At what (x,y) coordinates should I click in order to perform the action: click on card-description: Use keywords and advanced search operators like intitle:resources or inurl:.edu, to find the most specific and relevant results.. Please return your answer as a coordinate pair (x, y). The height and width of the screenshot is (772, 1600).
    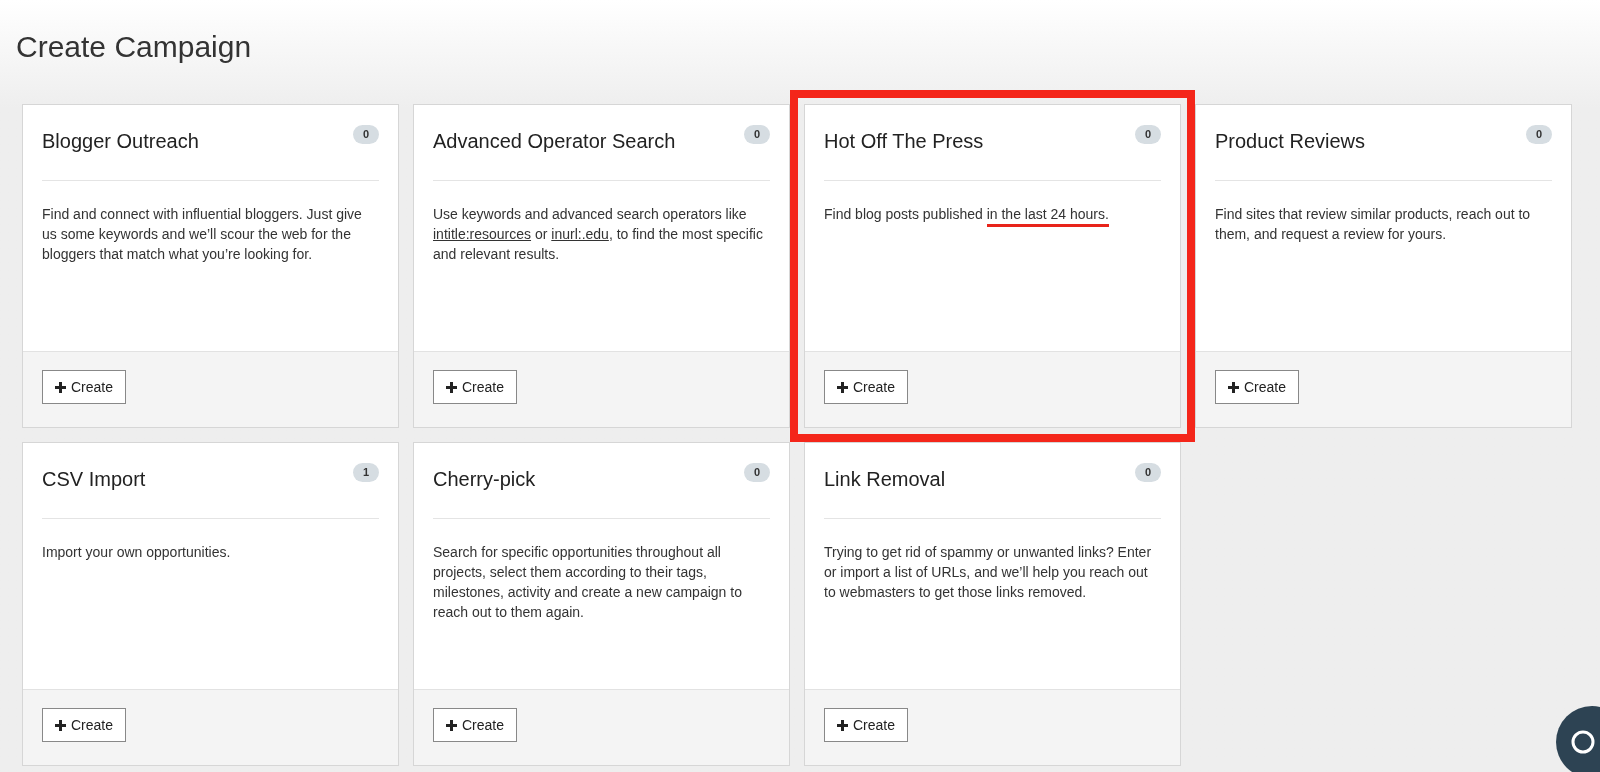
    Looking at the image, I should click on (598, 234).